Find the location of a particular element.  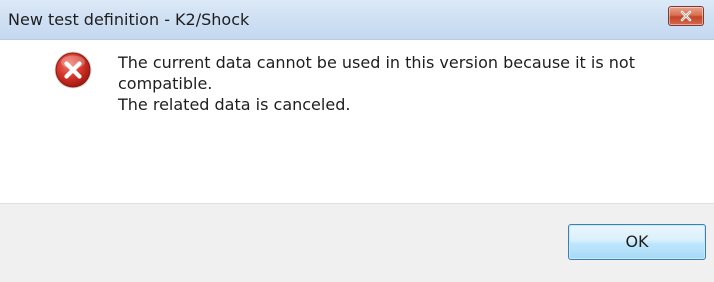

title-bar: New test definition - K2/Shock is located at coordinates (357, 20).